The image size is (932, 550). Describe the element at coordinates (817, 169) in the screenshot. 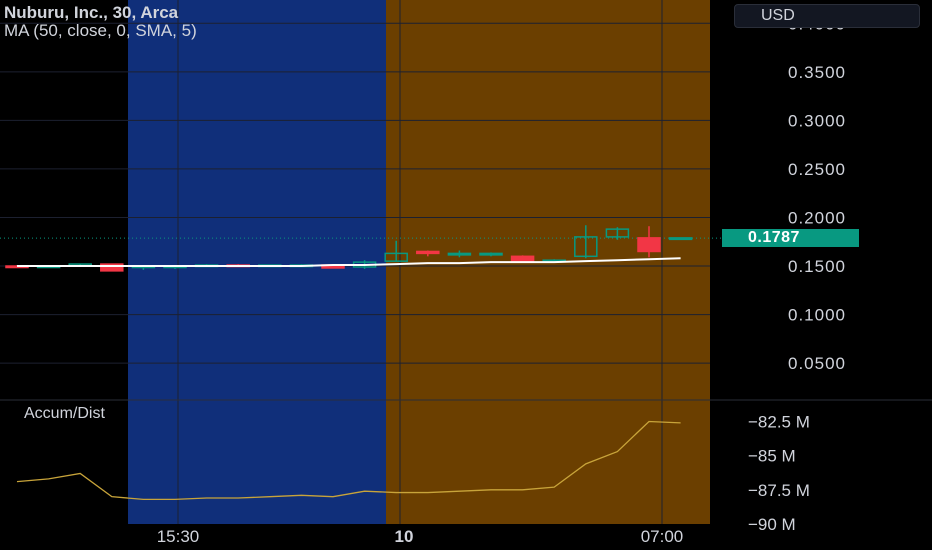

I see `price-tick-label: 0.2500` at that location.